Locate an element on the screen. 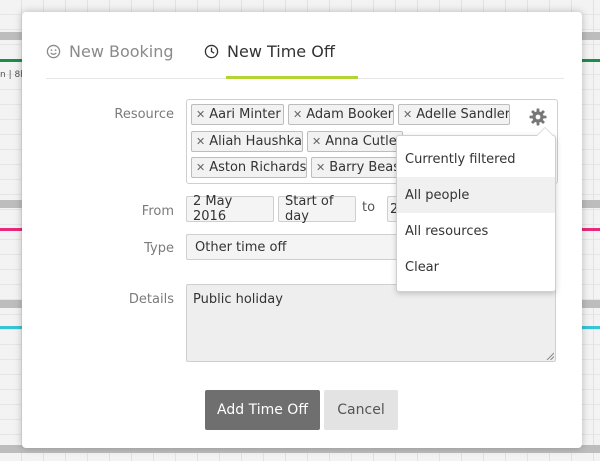 This screenshot has height=461, width=600. menu-pointer-fill is located at coordinates (545, 132).